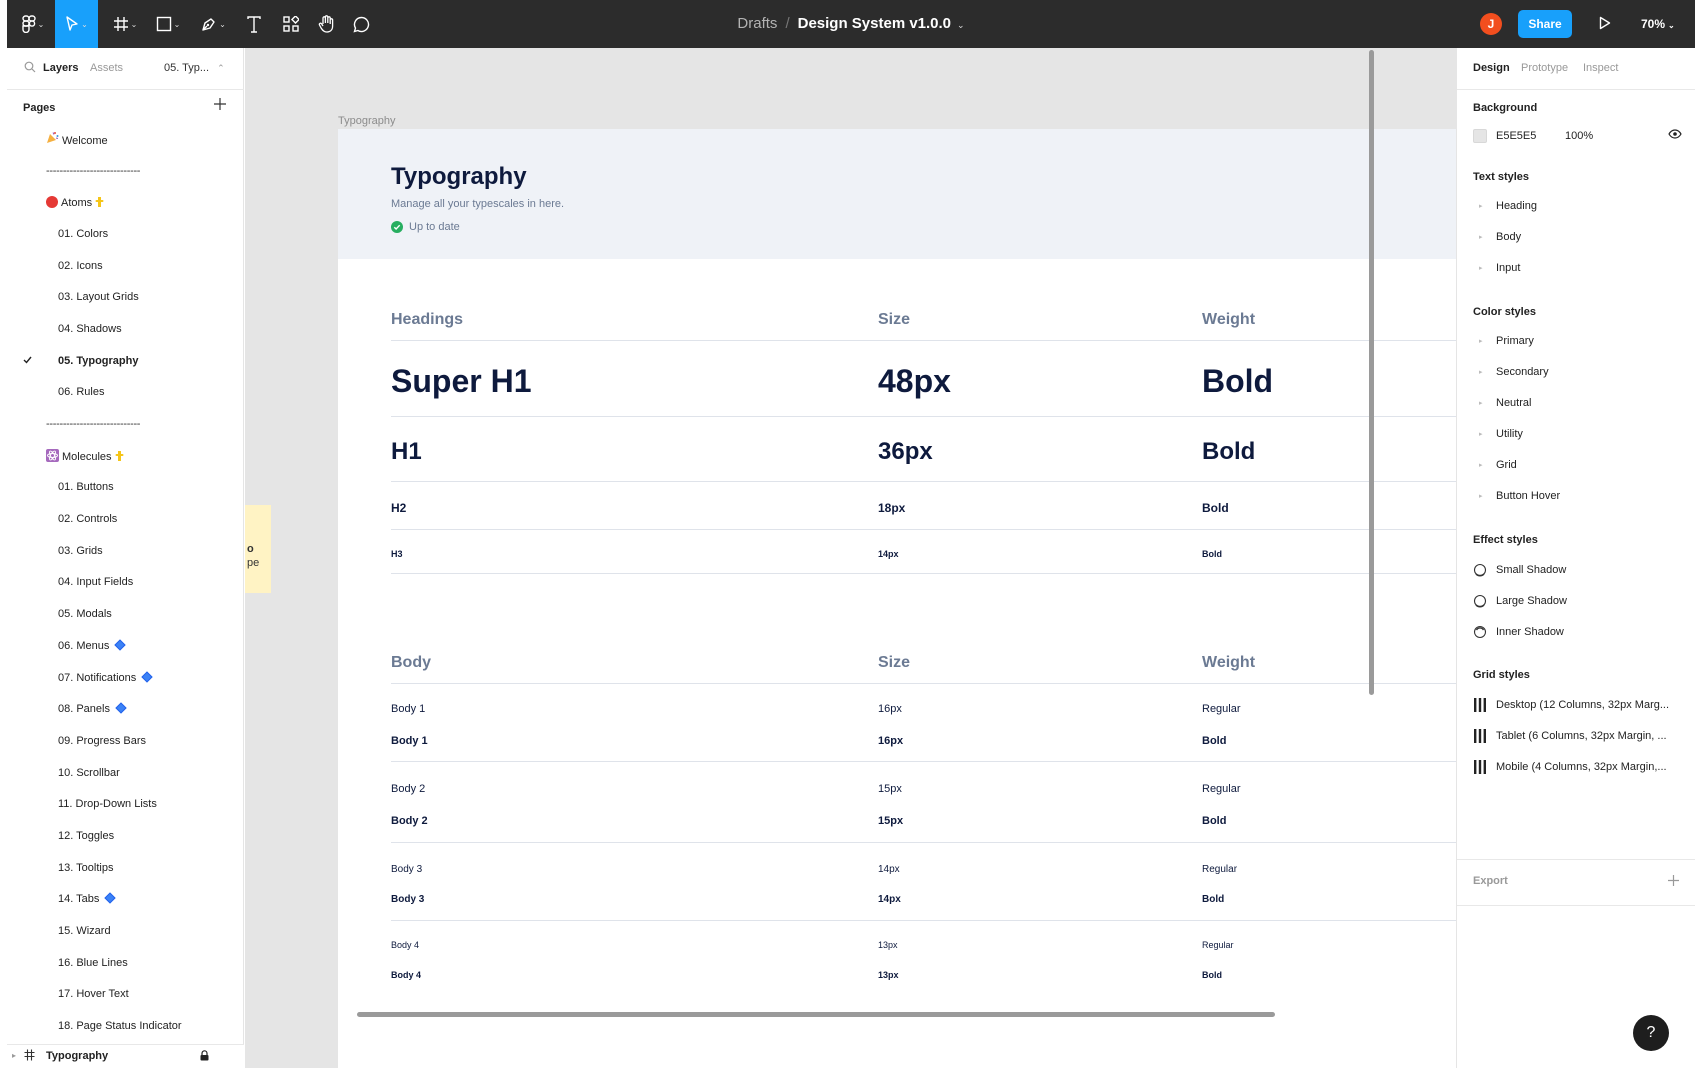 The height and width of the screenshot is (1068, 1695). What do you see at coordinates (326, 24) in the screenshot?
I see `hand-tool-button` at bounding box center [326, 24].